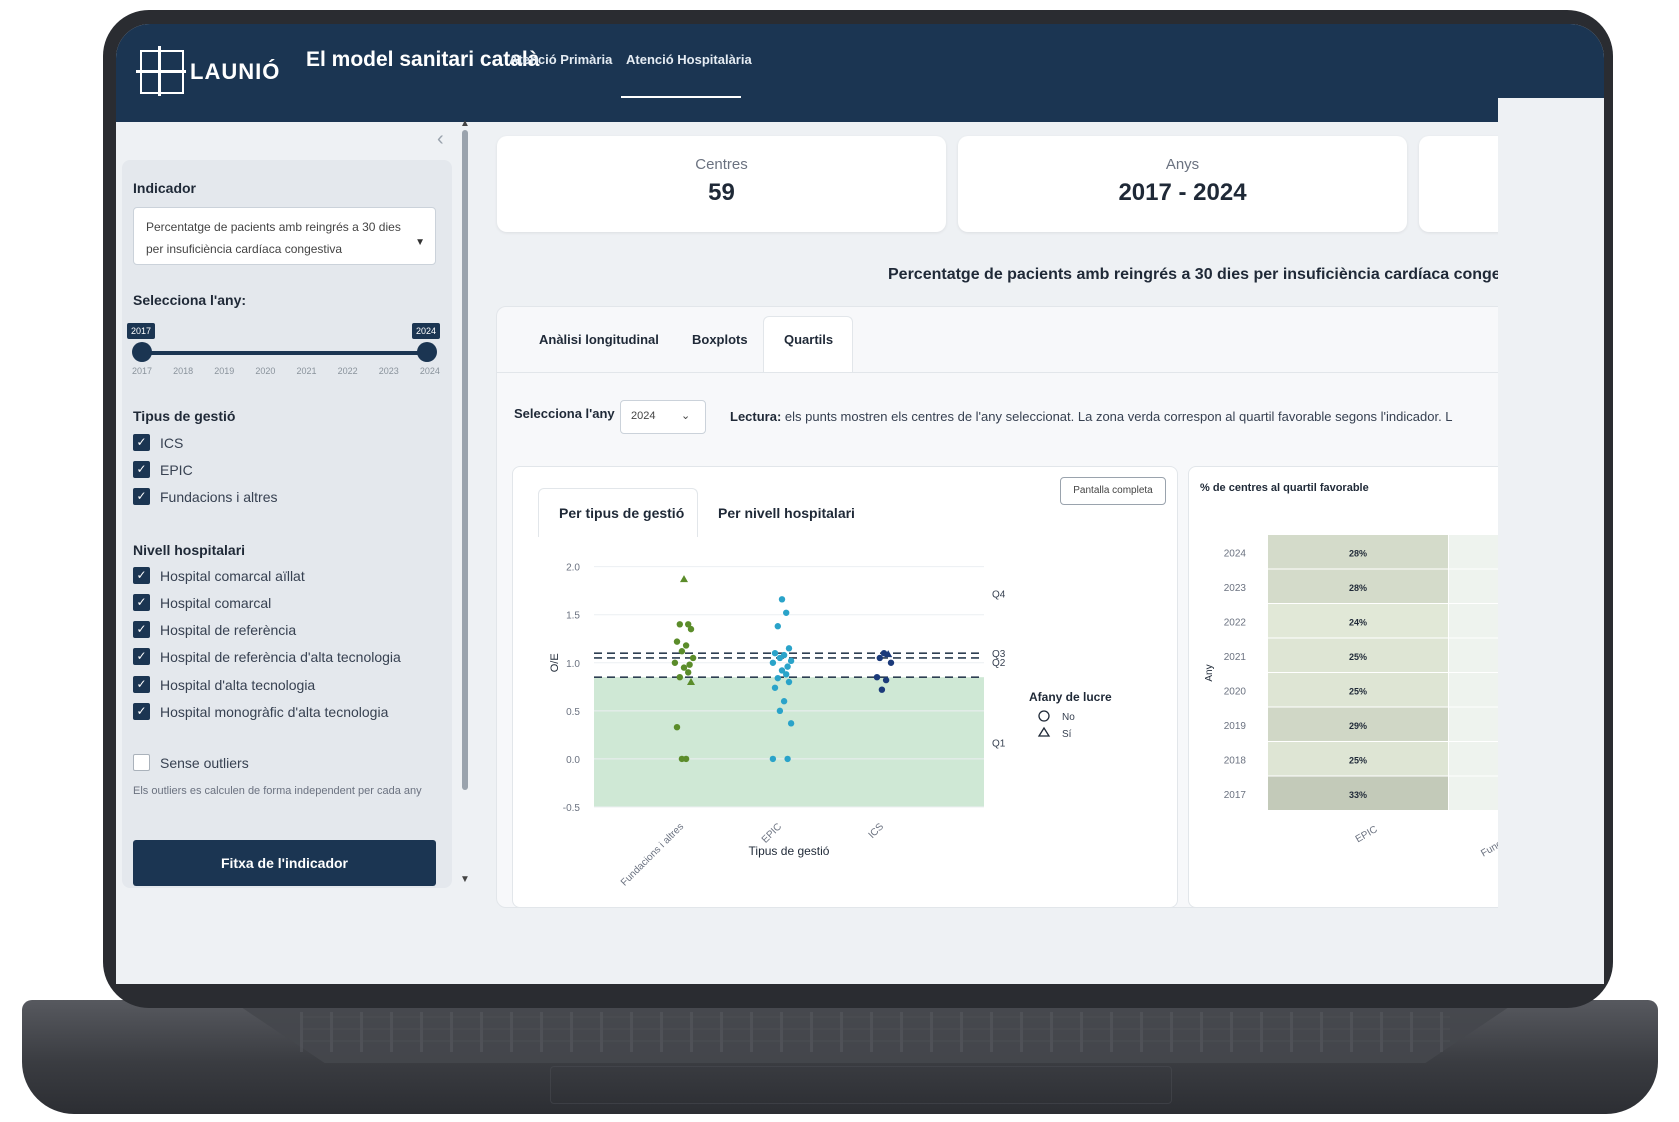 Image resolution: width=1679 pixels, height=1122 pixels. I want to click on sidebar-scrollbar, so click(465, 460).